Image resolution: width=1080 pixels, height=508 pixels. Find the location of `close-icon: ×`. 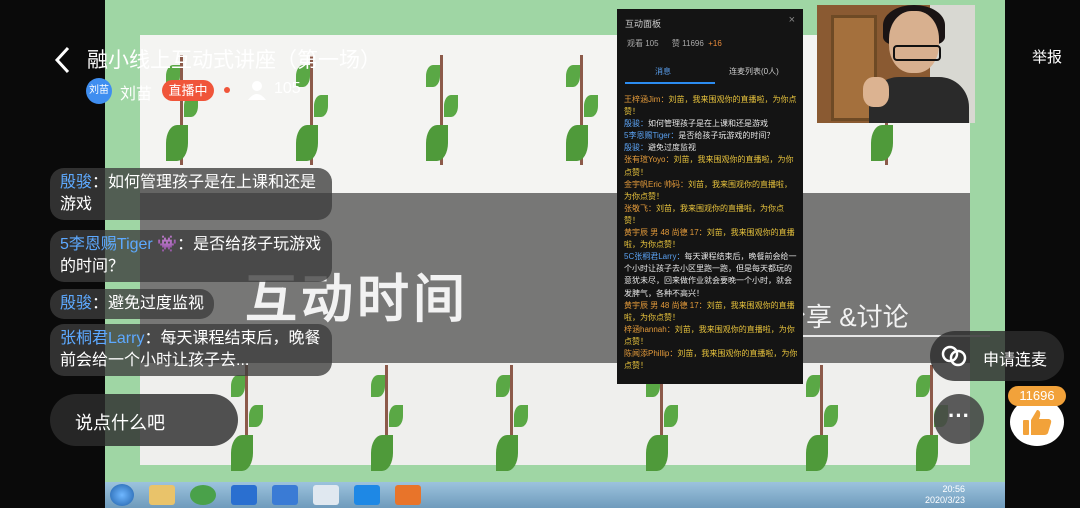

close-icon: × is located at coordinates (792, 20).